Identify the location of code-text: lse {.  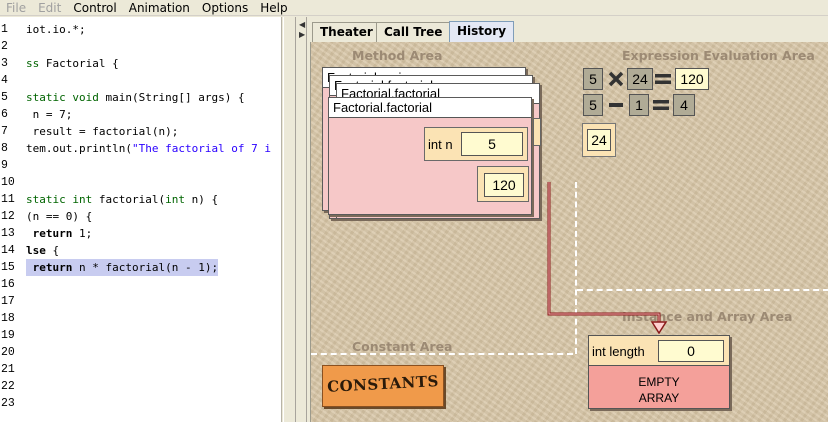
(43, 250).